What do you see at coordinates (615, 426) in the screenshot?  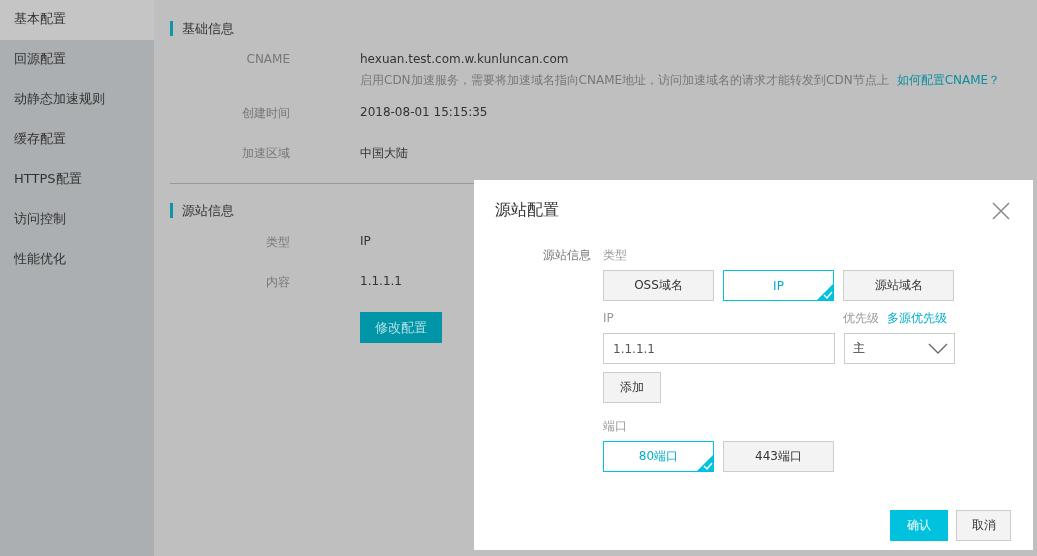 I see `field-label: 端口` at bounding box center [615, 426].